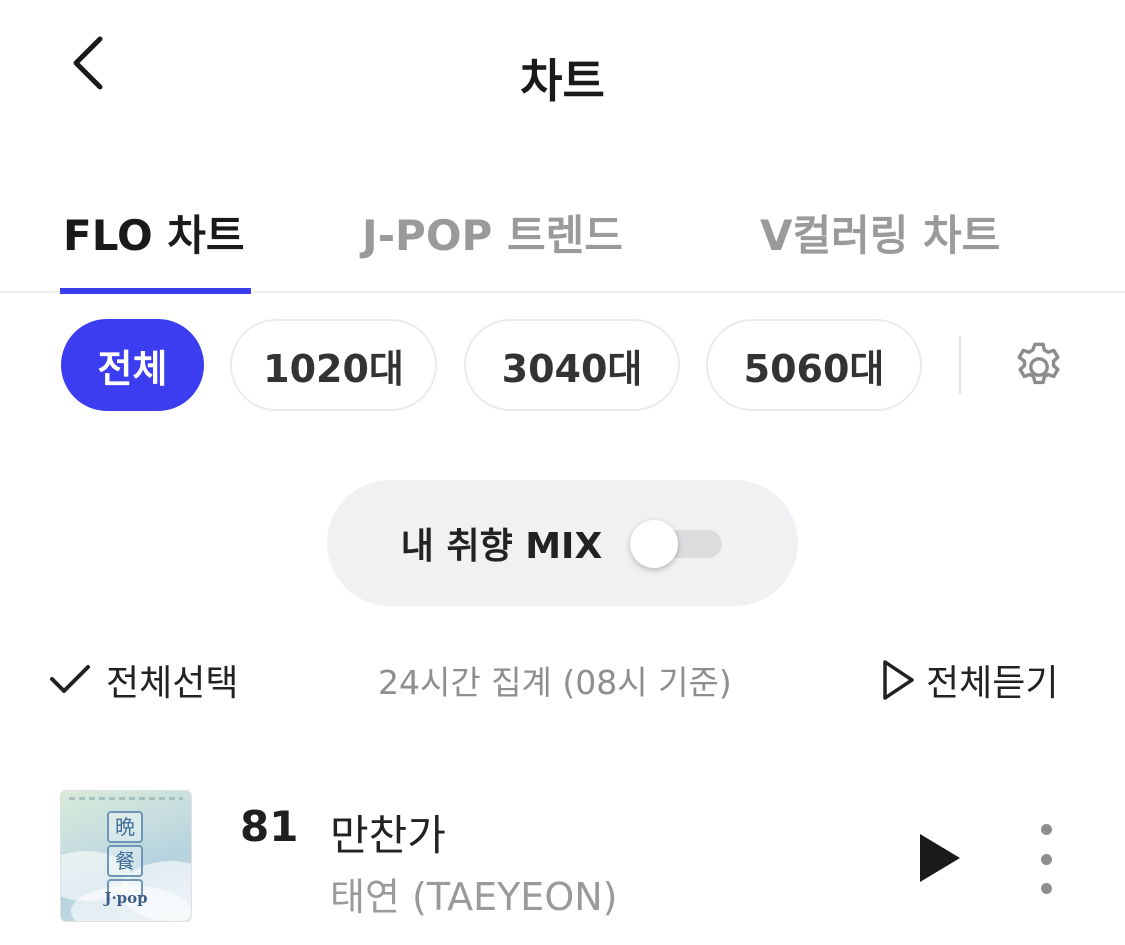 The image size is (1125, 945). Describe the element at coordinates (960, 365) in the screenshot. I see `chip-divider` at that location.